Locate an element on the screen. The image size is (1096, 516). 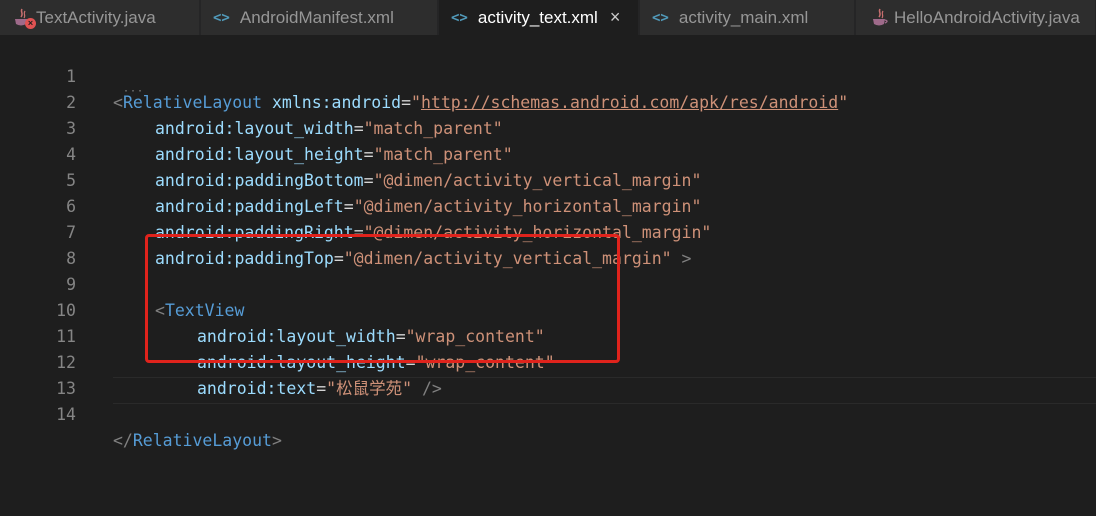
line-number: 14 is located at coordinates (66, 414).